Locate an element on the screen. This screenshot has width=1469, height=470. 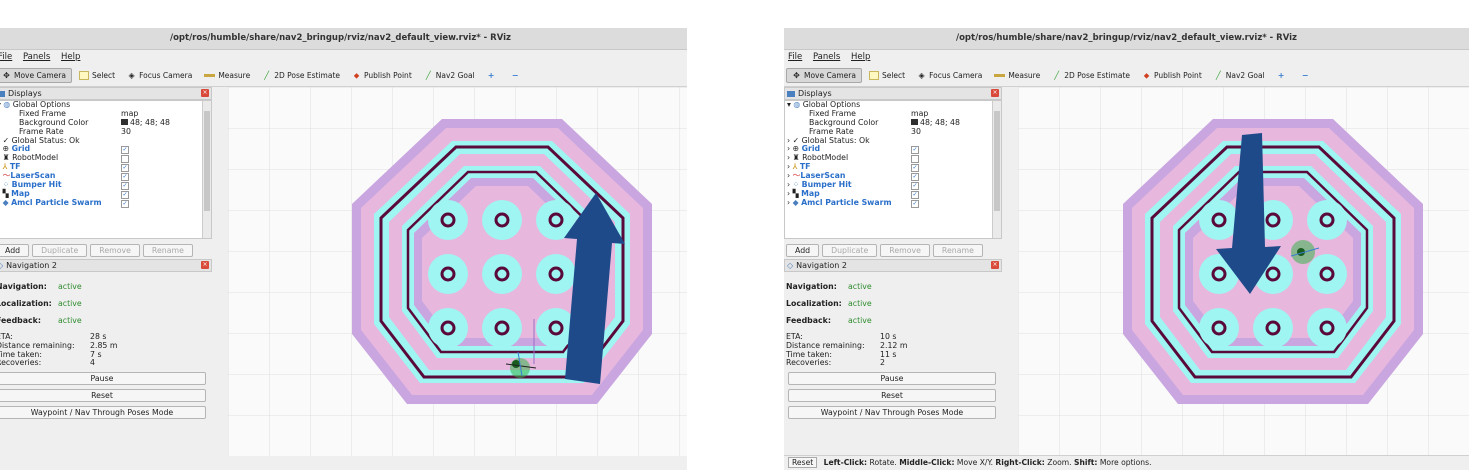
menu-bar: File Panels Help is located at coordinates (1126, 57).